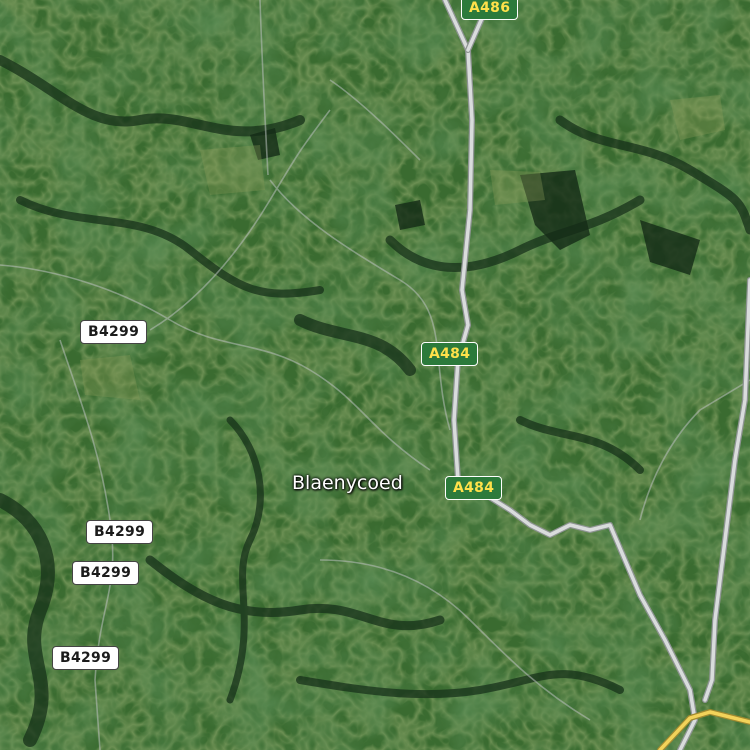 This screenshot has height=750, width=750. I want to click on road-shield-a484-north: A484, so click(450, 354).